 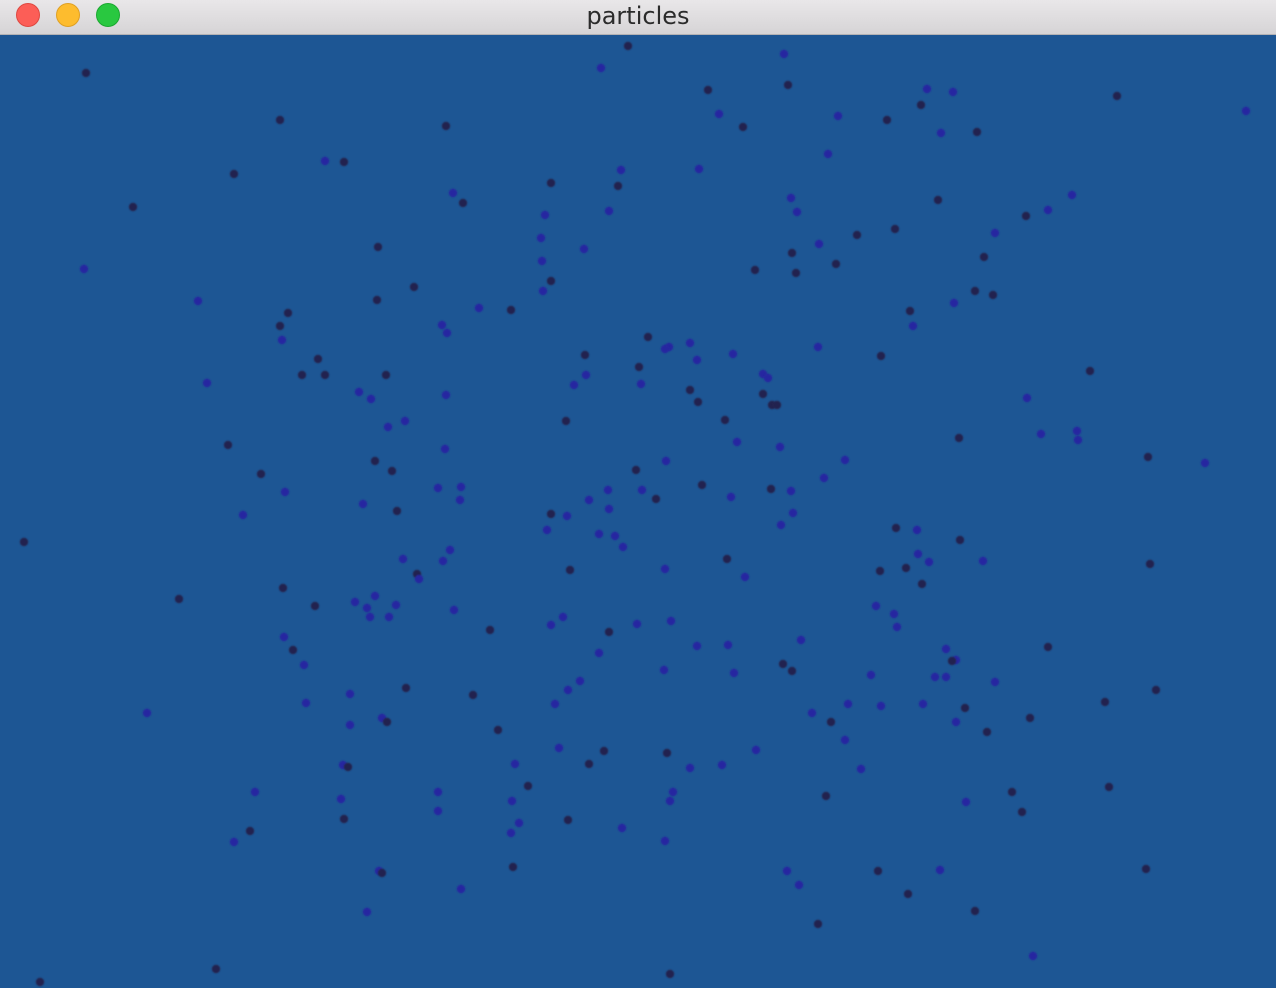 What do you see at coordinates (638, 17) in the screenshot?
I see `title-bar: particles` at bounding box center [638, 17].